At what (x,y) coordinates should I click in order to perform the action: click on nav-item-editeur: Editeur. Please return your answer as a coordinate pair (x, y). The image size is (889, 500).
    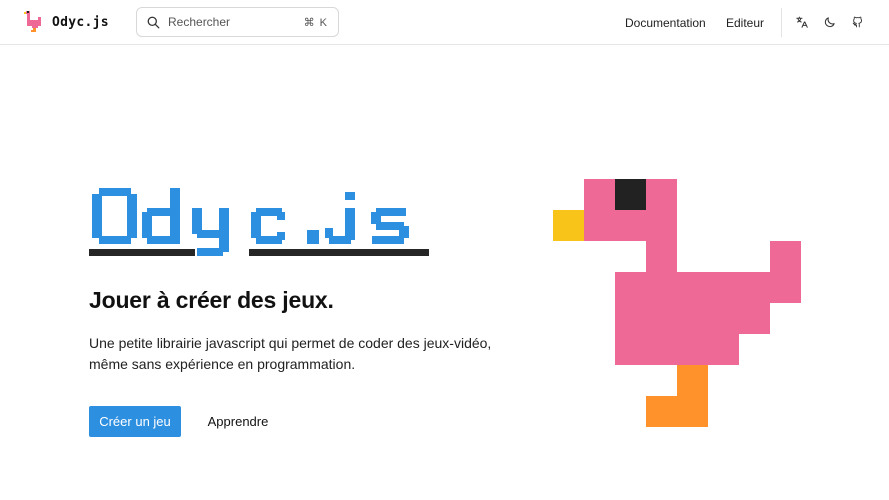
    Looking at the image, I should click on (745, 22).